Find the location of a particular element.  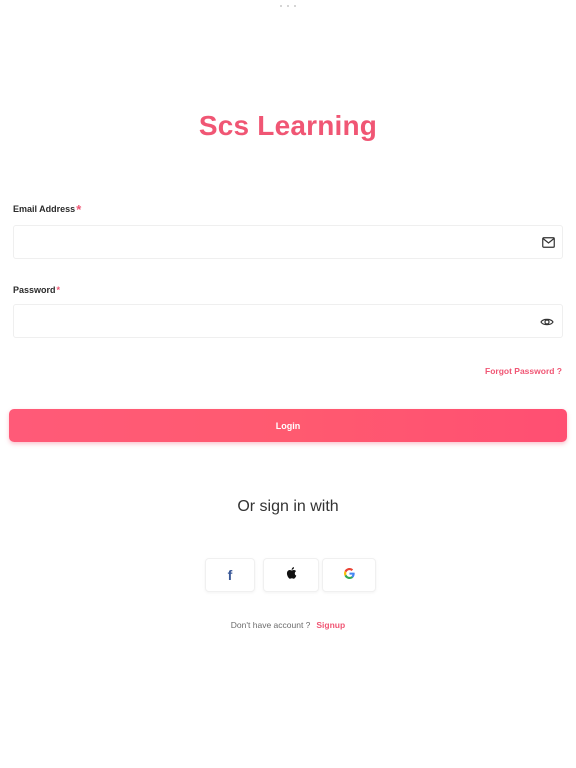

app-title: Scs Learning is located at coordinates (288, 125).